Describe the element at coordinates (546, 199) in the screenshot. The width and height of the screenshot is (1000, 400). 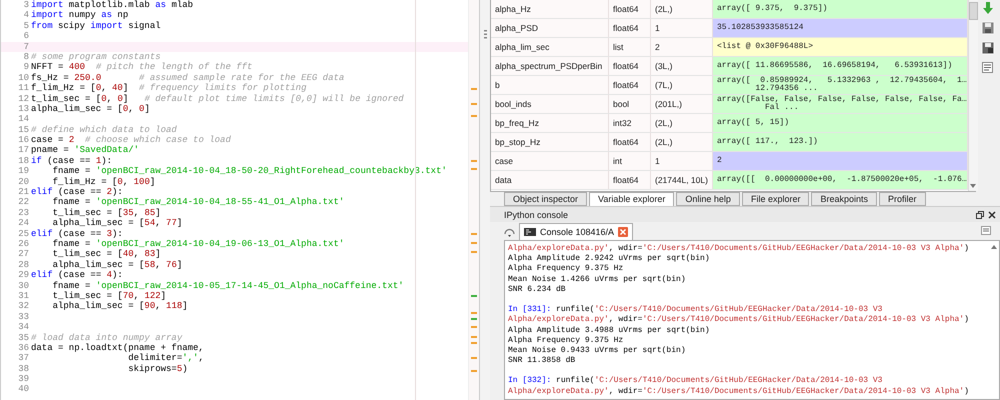
I see `pane-tab: Object inspector` at that location.